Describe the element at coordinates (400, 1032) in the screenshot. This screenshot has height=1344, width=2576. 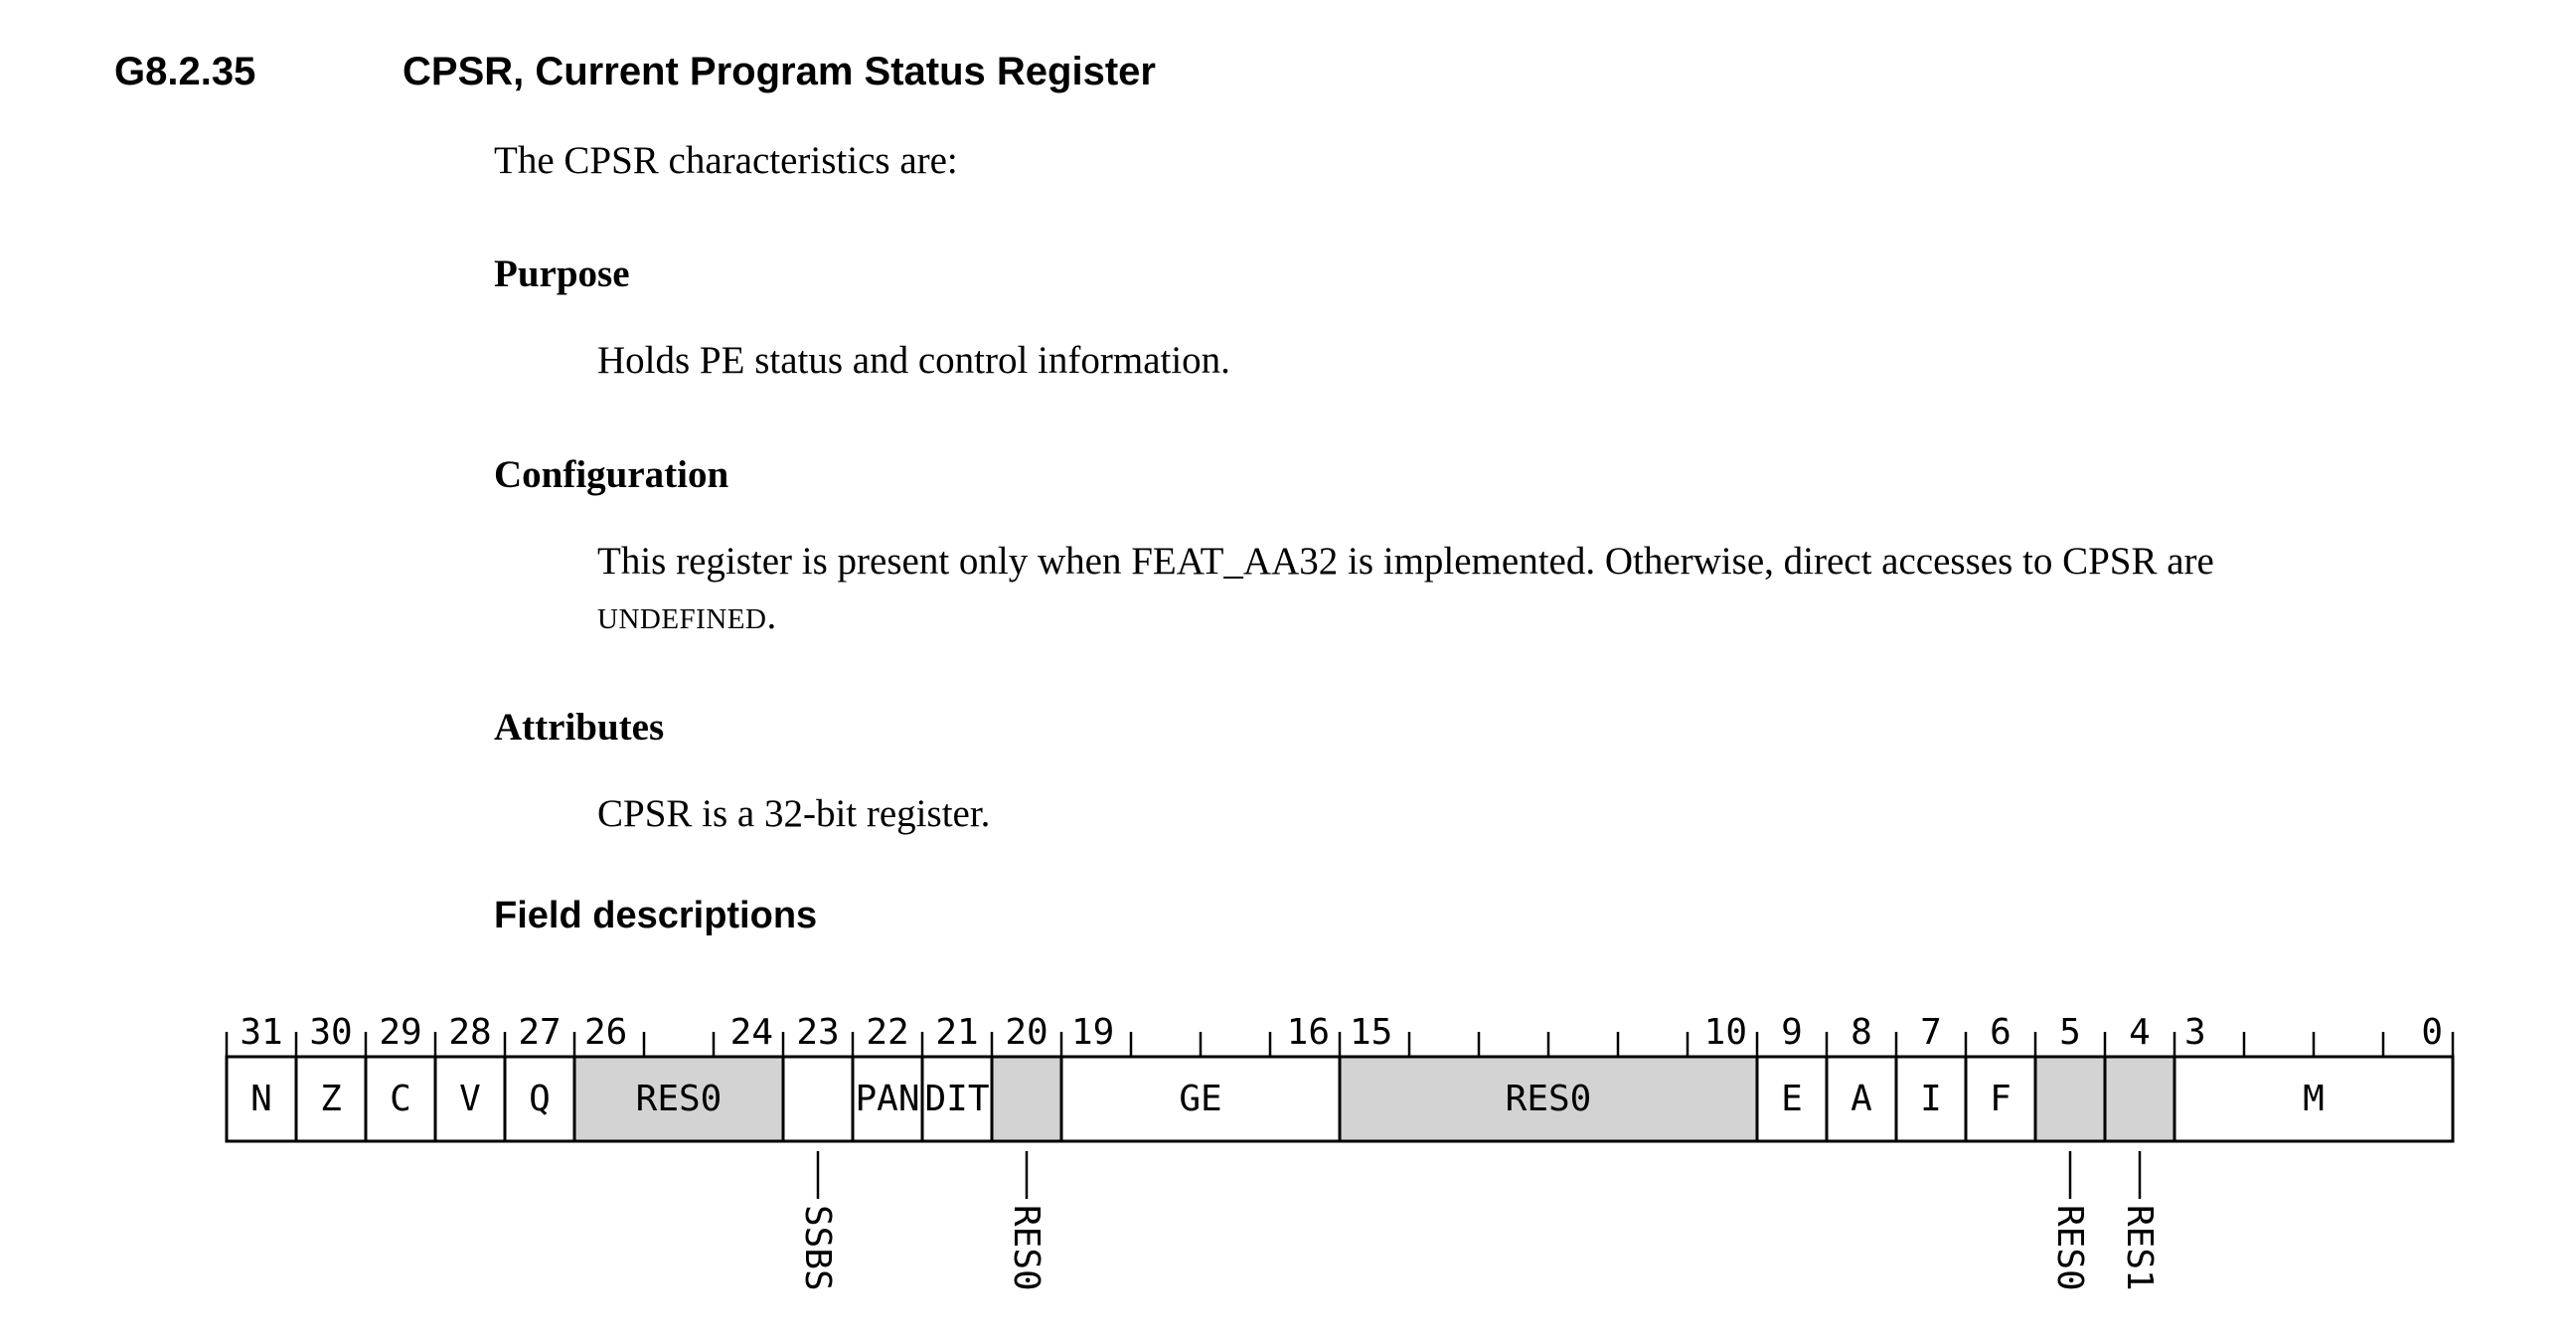
I see `bit-label-29: 29` at that location.